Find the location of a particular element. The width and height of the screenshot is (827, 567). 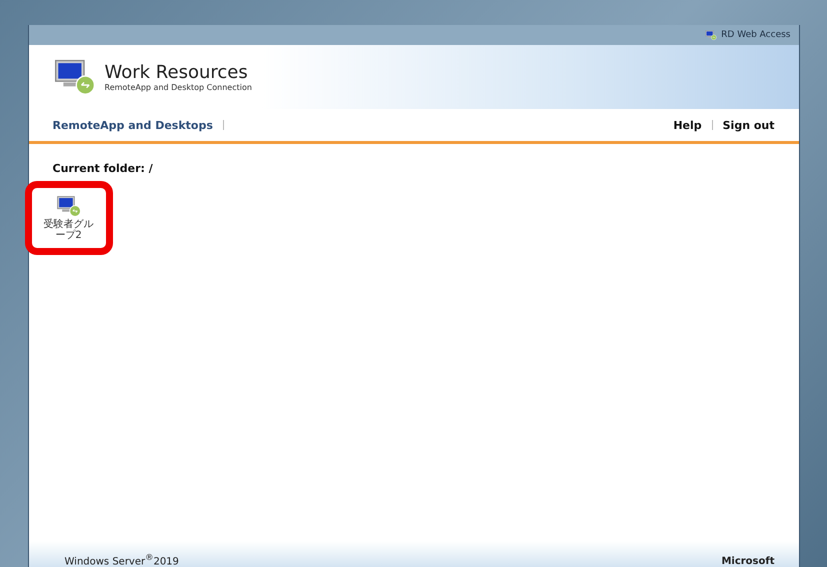

current-folder-label: Current folder: / is located at coordinates (103, 168).